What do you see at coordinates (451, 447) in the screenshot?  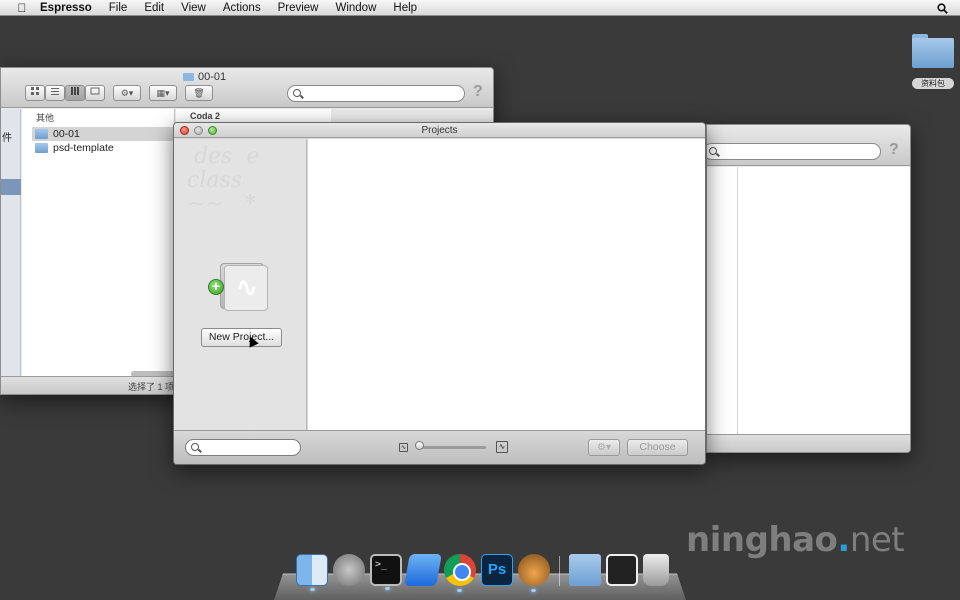 I see `size-slider` at bounding box center [451, 447].